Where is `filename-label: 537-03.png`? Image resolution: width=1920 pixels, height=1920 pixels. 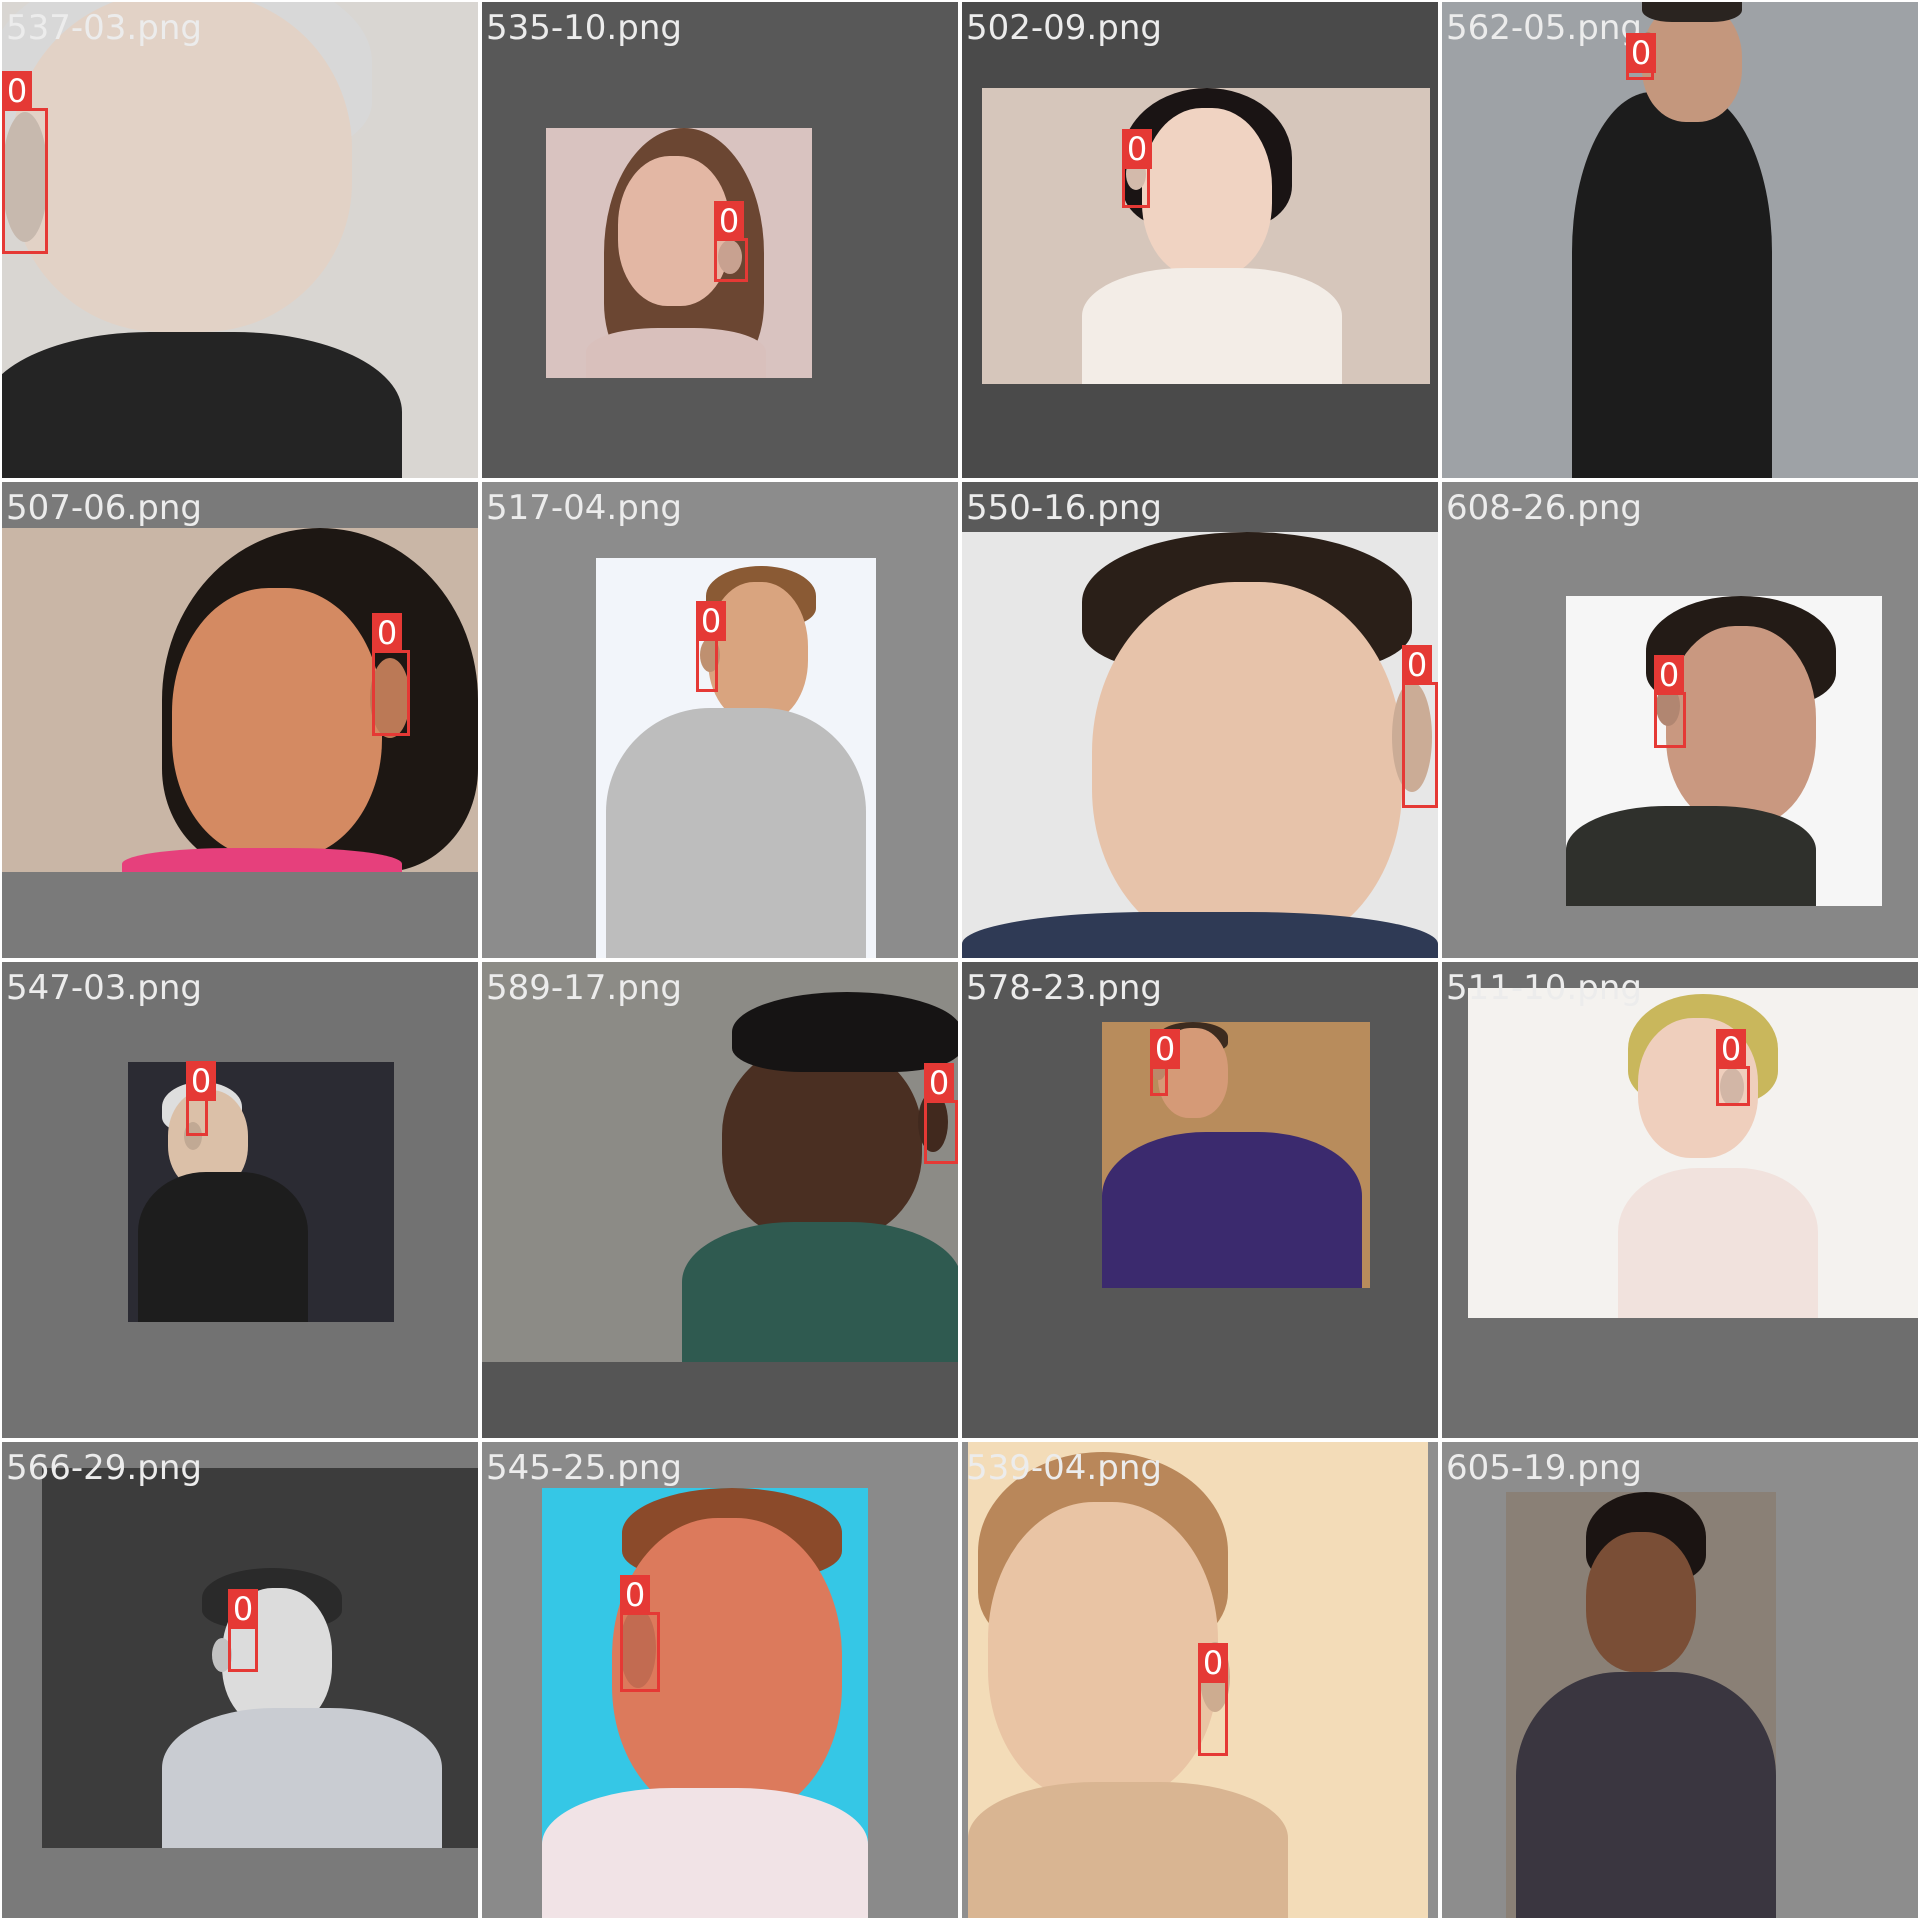 filename-label: 537-03.png is located at coordinates (104, 28).